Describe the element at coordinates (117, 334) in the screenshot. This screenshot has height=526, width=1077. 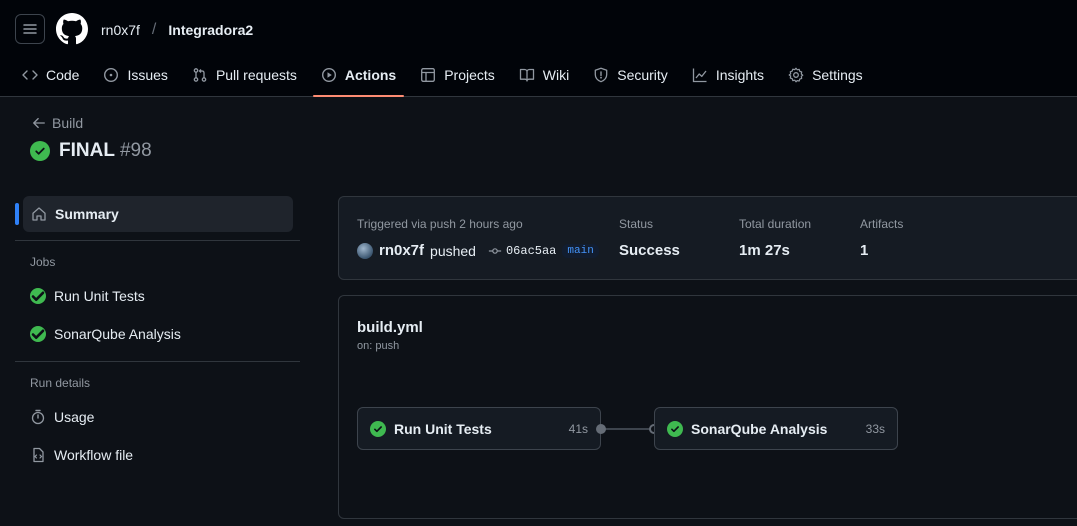
I see `sidebar-item-label: SonarQube Analysis` at that location.